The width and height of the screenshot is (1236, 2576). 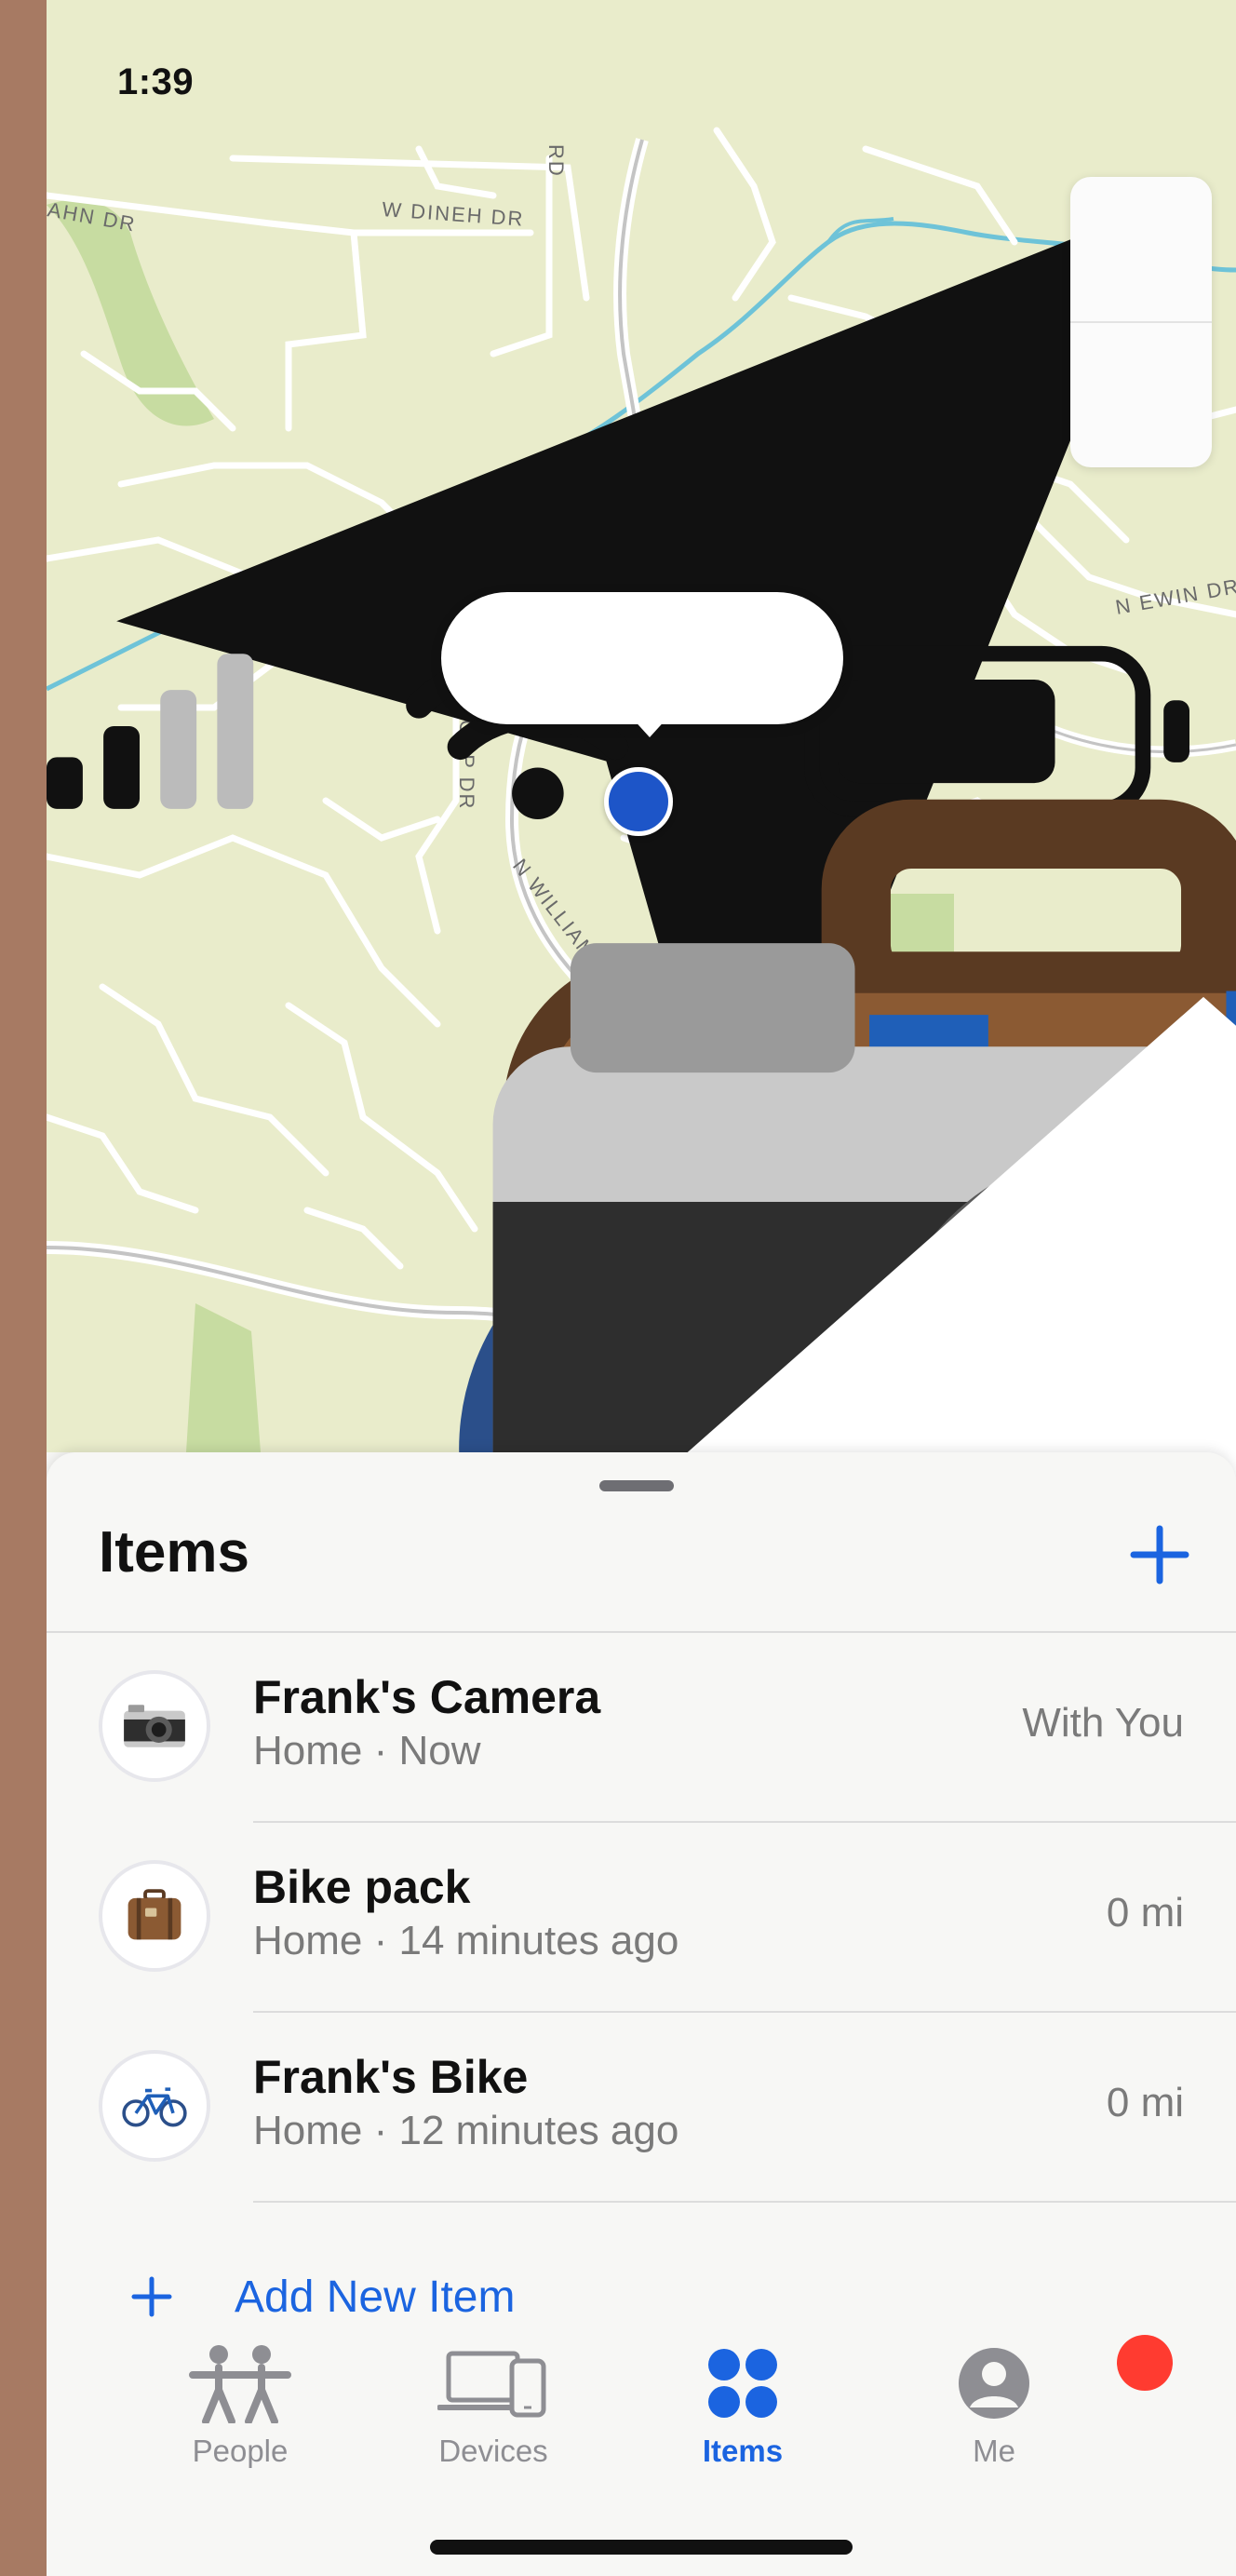 I want to click on sheet-title: Items, so click(x=174, y=1552).